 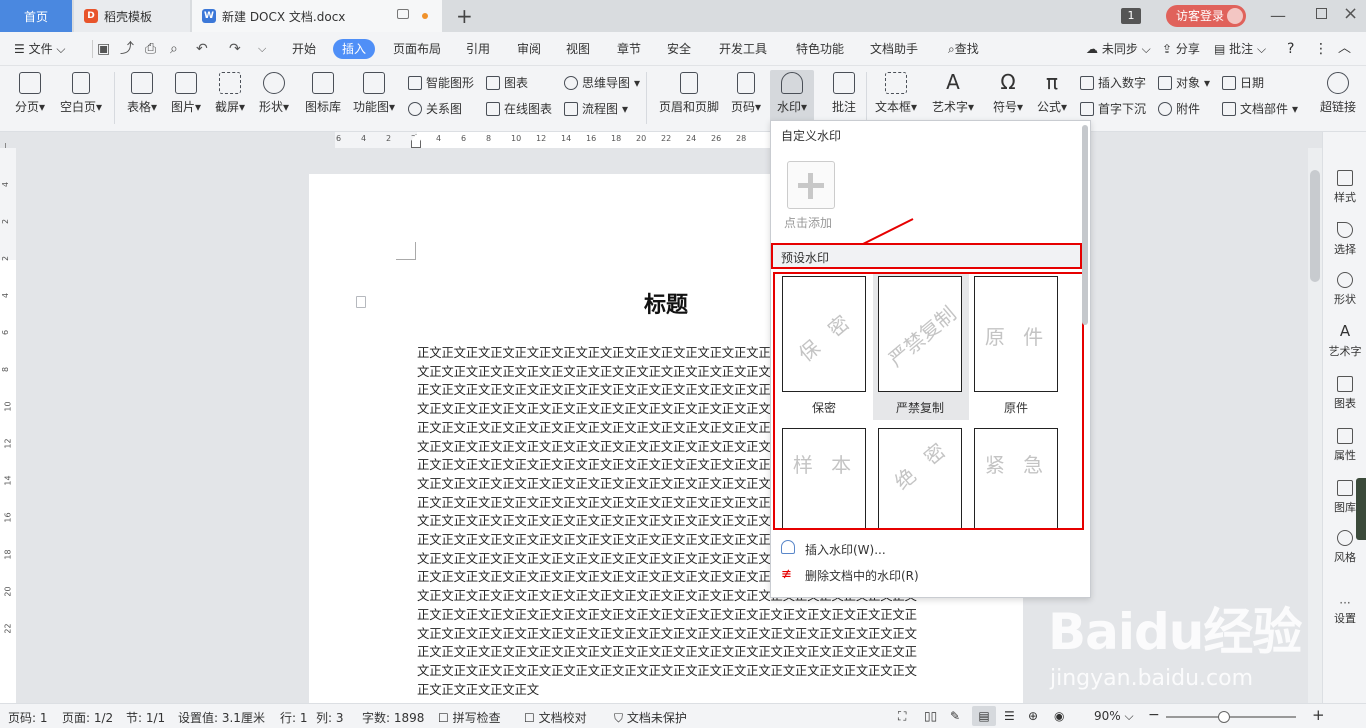 I want to click on attachment-button: 附件, so click(x=1179, y=108).